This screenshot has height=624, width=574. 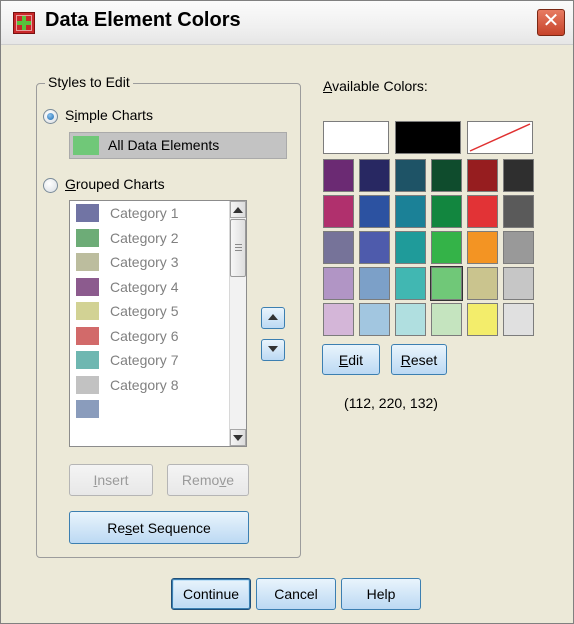 What do you see at coordinates (381, 594) in the screenshot?
I see `help-button: Help` at bounding box center [381, 594].